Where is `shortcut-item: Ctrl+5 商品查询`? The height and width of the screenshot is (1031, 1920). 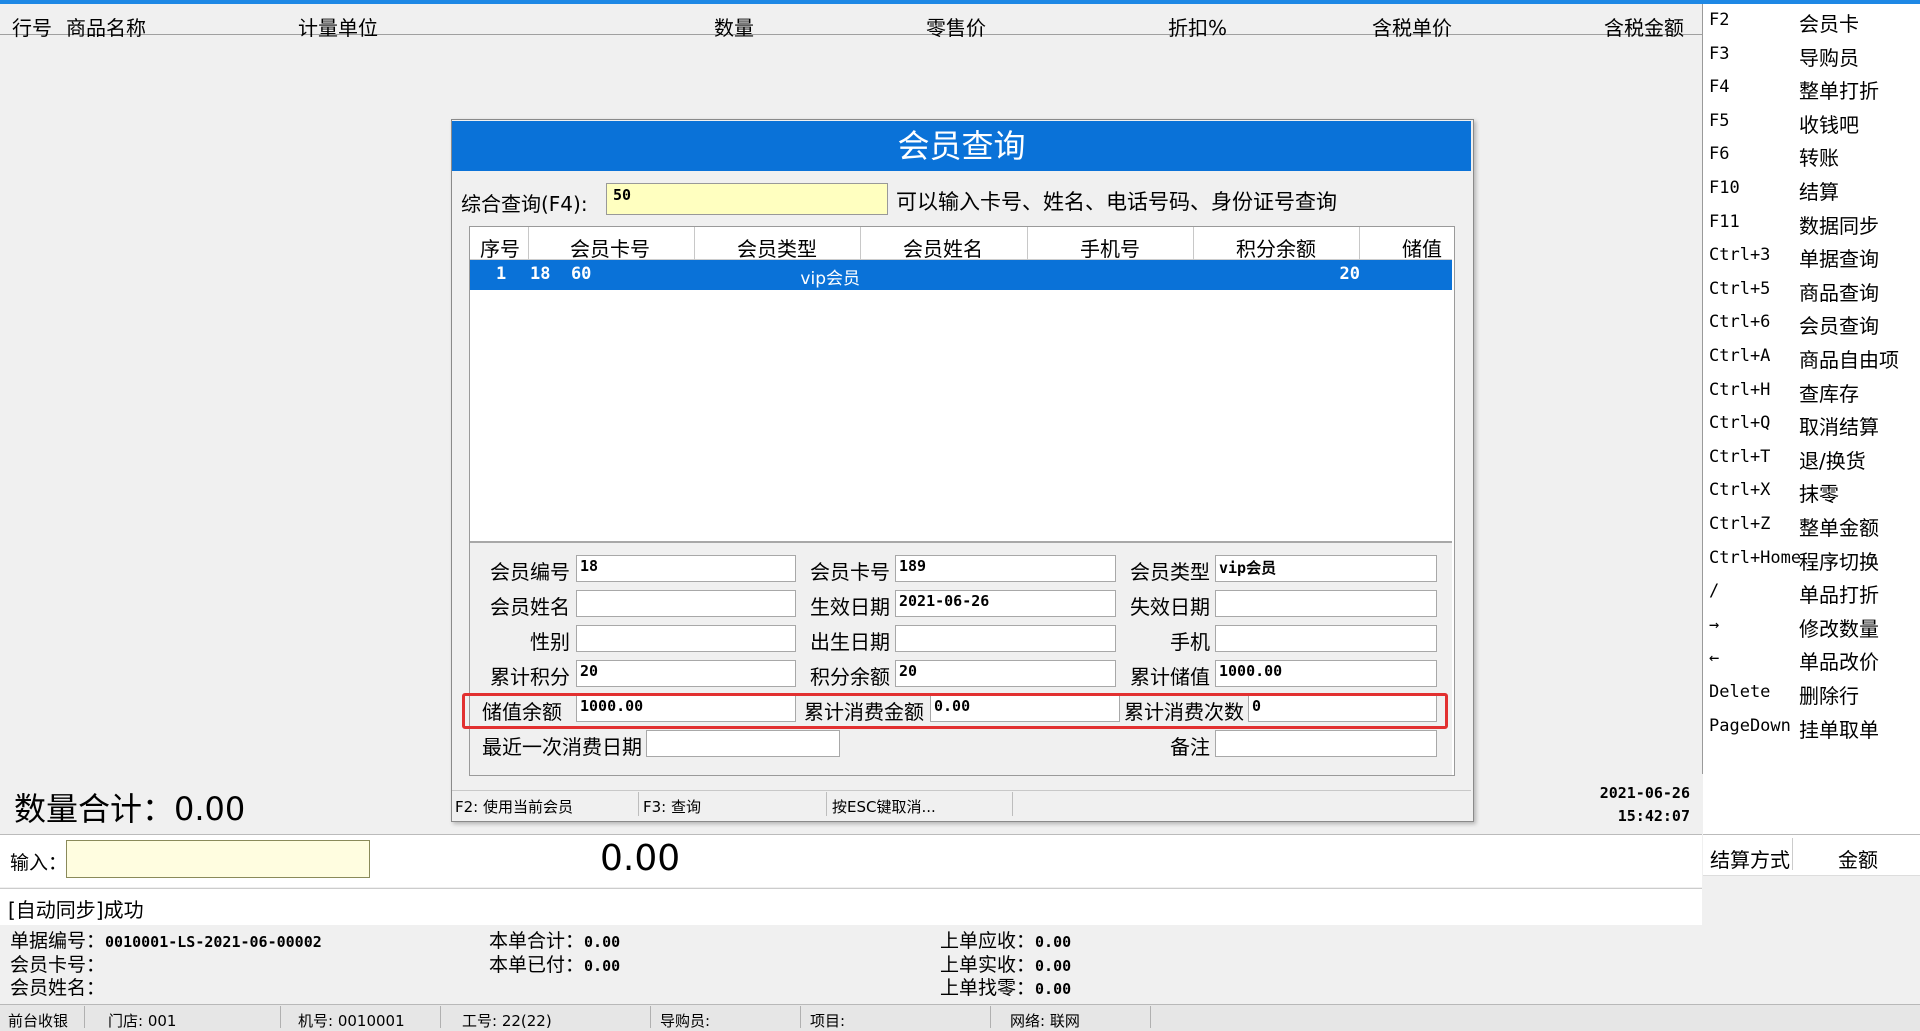
shortcut-item: Ctrl+5 商品查询 is located at coordinates (1811, 292).